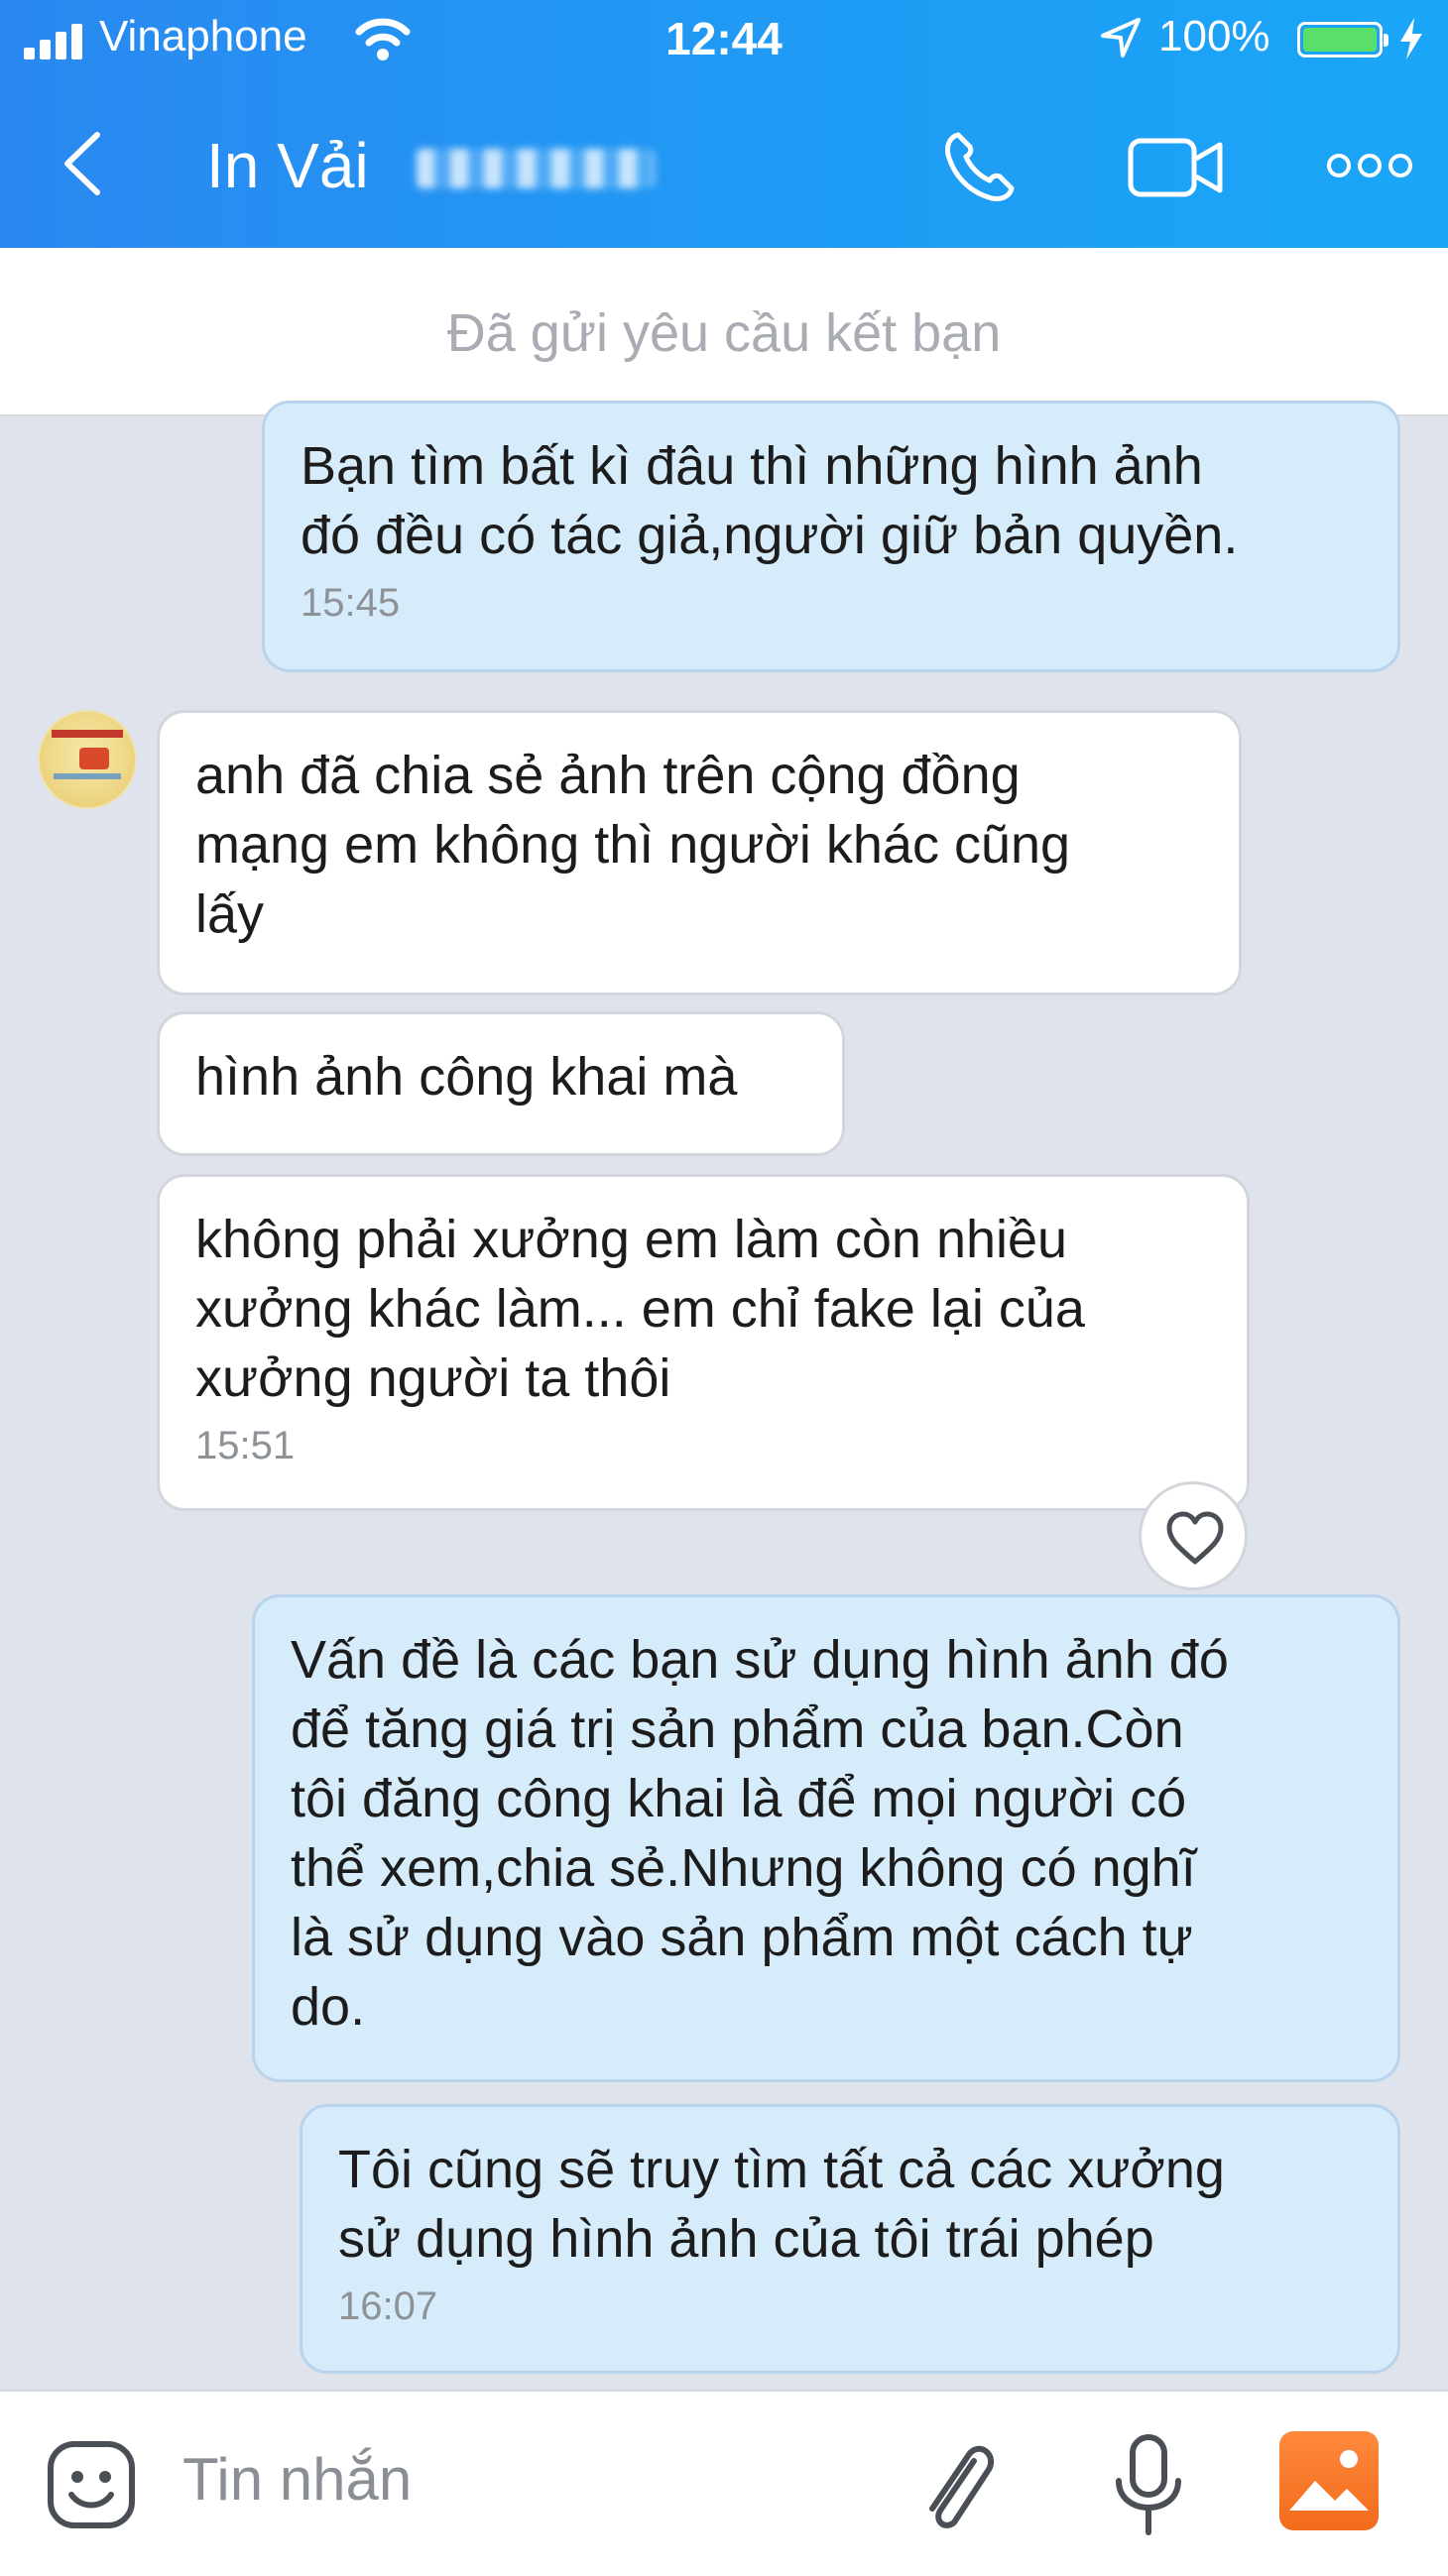  I want to click on battery-percent: 100%, so click(1214, 36).